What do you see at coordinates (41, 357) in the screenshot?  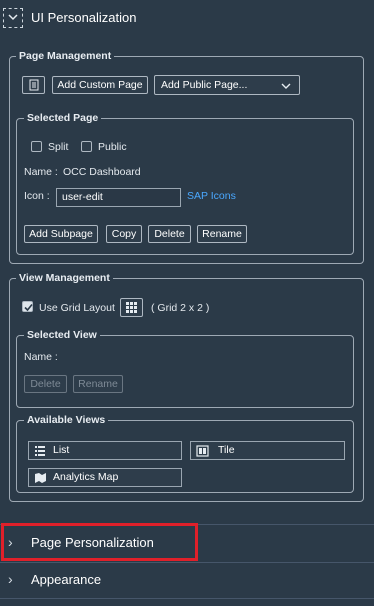 I see `view-name-label: Name :` at bounding box center [41, 357].